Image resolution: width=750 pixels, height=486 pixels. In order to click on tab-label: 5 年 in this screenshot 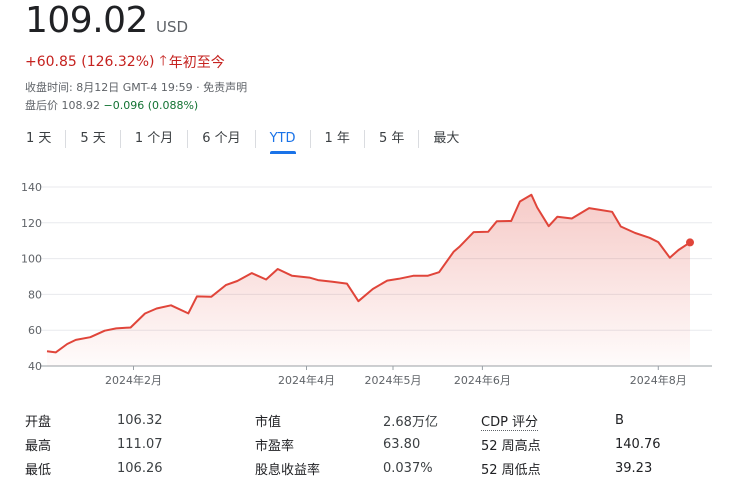, I will do `click(391, 138)`.